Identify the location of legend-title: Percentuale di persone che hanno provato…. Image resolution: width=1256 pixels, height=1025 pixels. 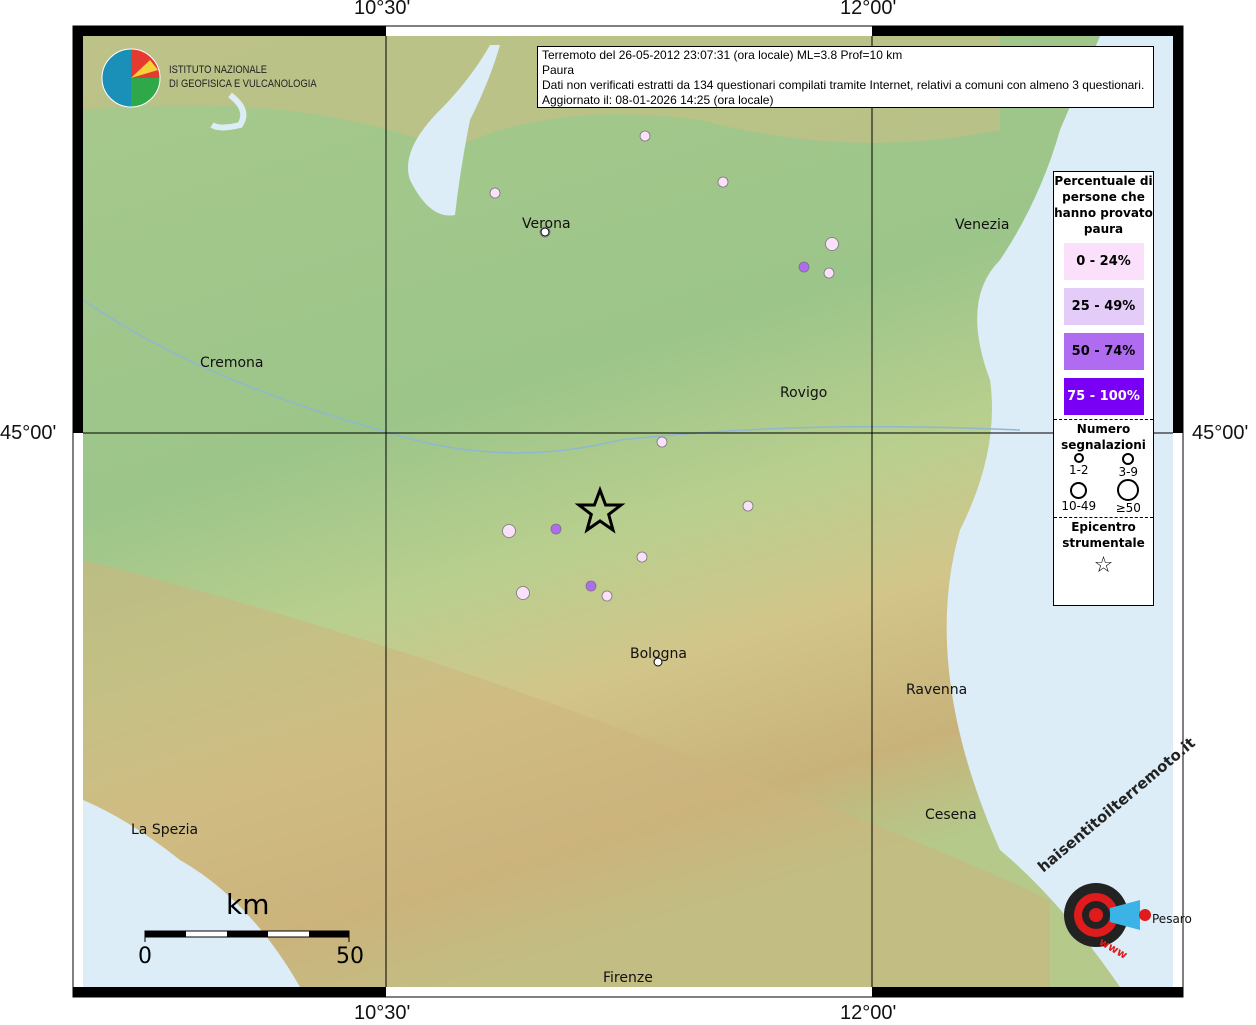
(1103, 205).